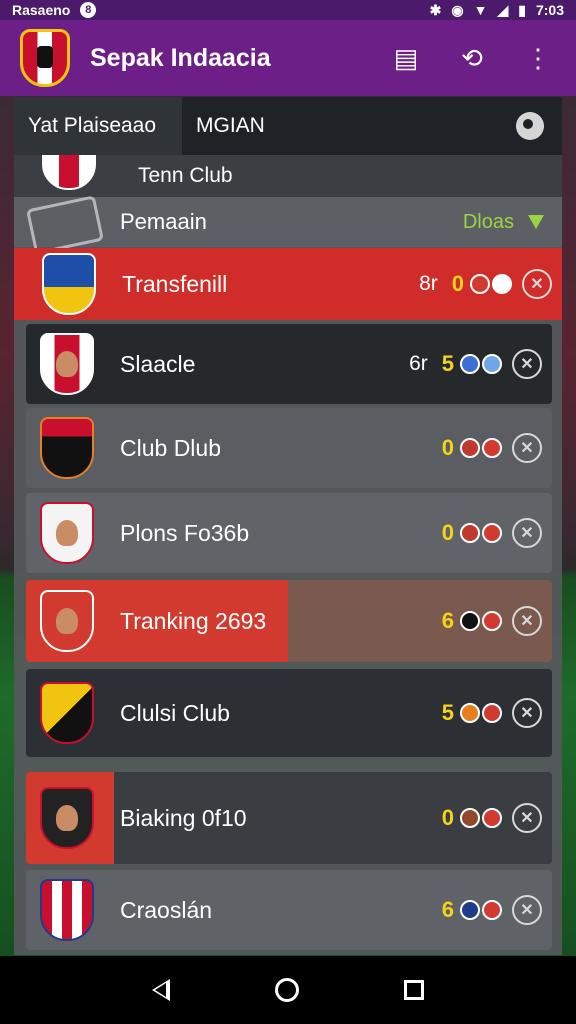 This screenshot has height=1024, width=576. Describe the element at coordinates (193, 620) in the screenshot. I see `row-name: Tranking 2693` at that location.